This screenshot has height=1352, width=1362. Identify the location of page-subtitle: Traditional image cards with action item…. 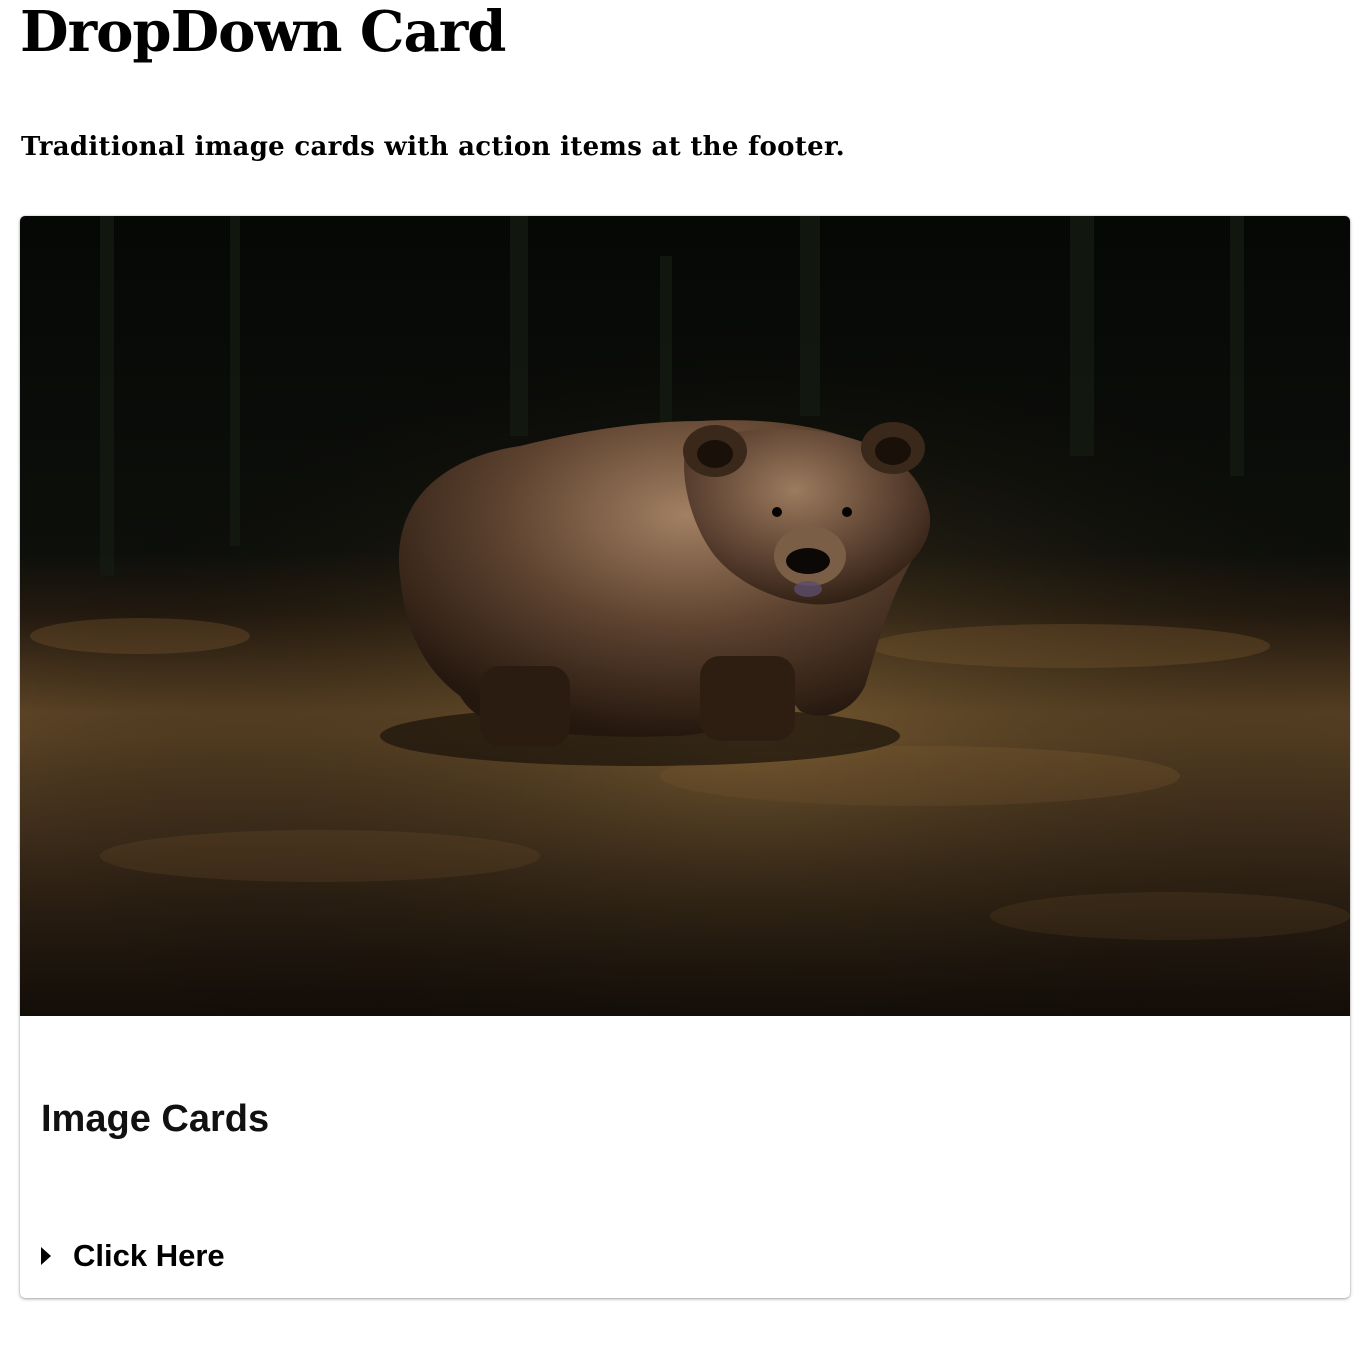
(433, 147).